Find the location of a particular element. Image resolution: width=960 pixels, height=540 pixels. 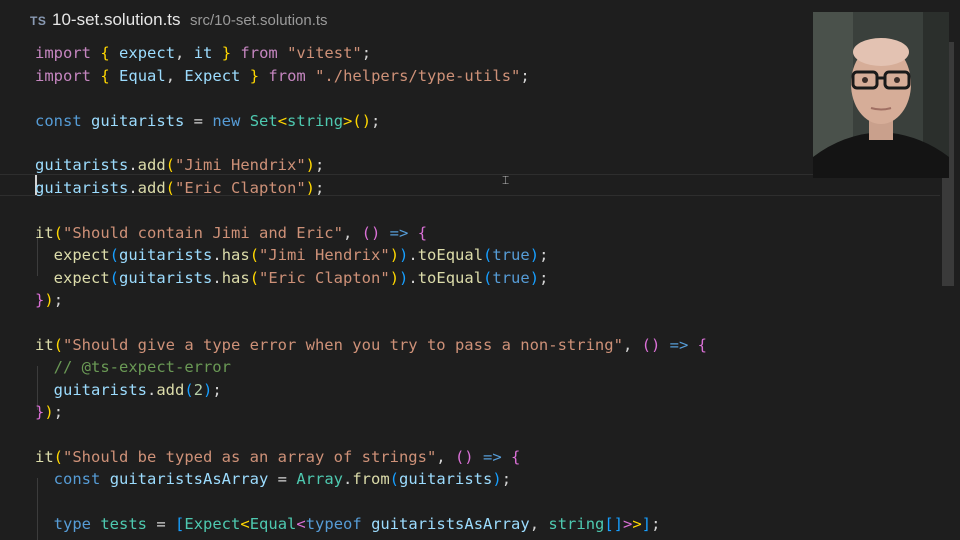

code-token: Set is located at coordinates (263, 121).